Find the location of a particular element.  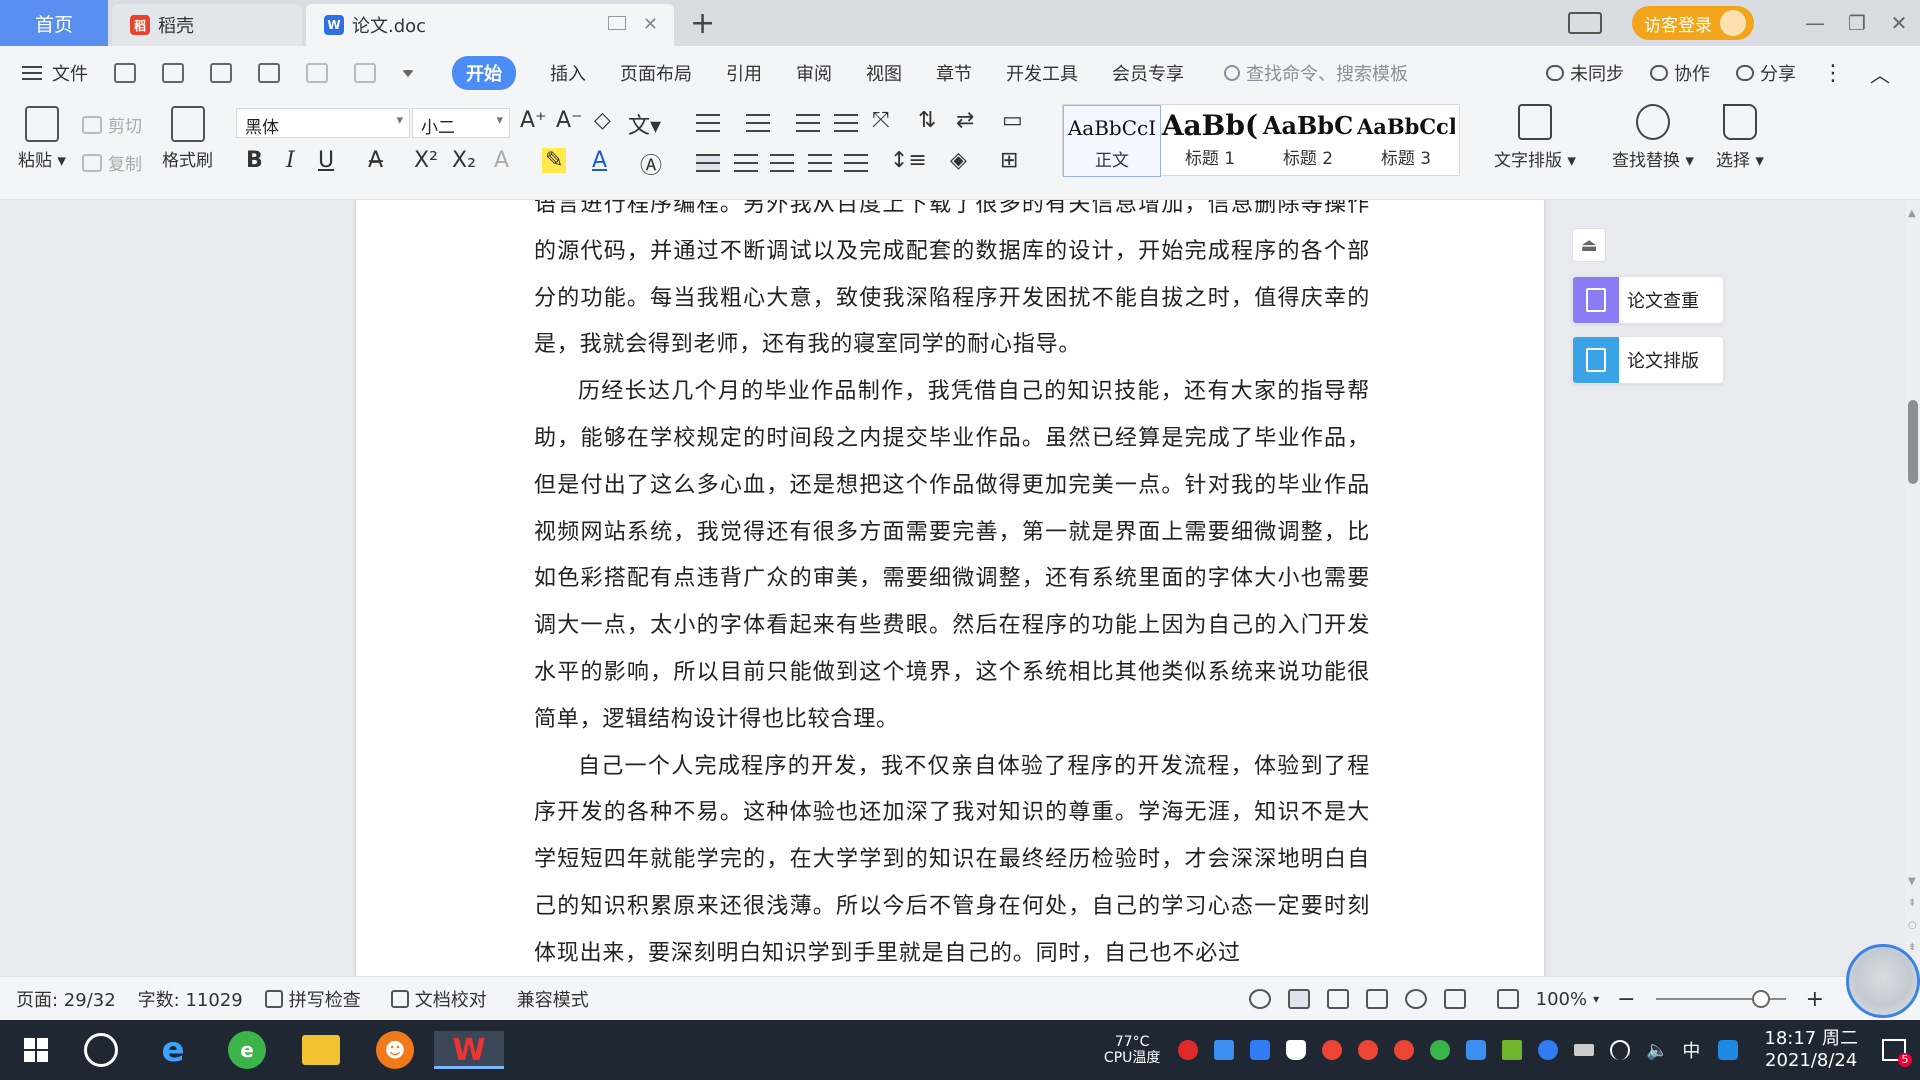

select-browse-icon: ○ is located at coordinates (1913, 925).